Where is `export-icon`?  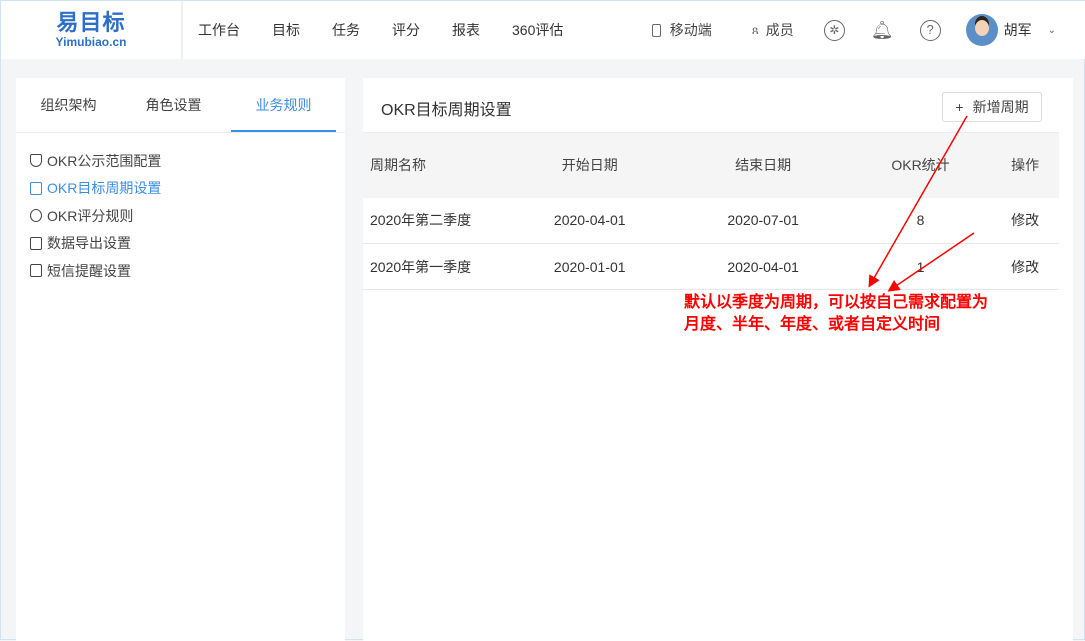 export-icon is located at coordinates (36, 243).